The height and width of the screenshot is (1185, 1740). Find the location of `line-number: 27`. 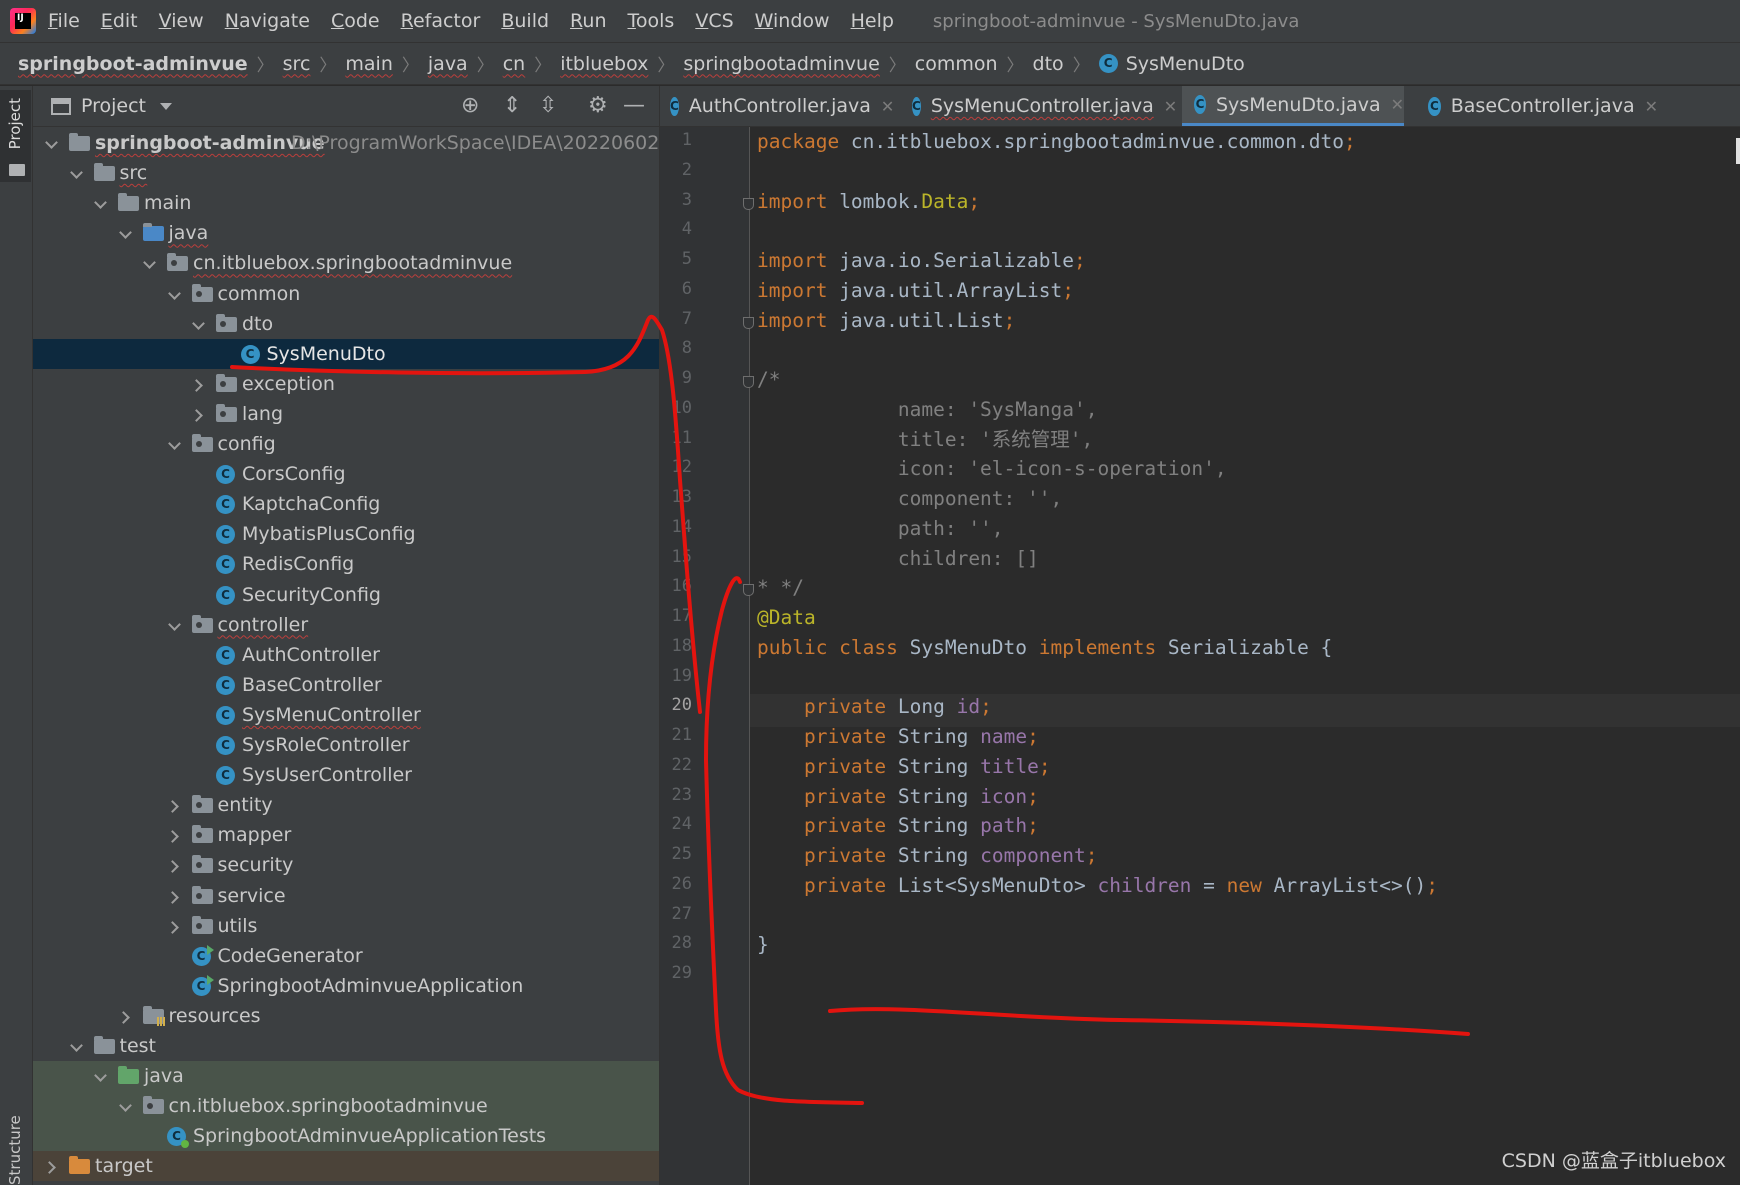

line-number: 27 is located at coordinates (676, 914).